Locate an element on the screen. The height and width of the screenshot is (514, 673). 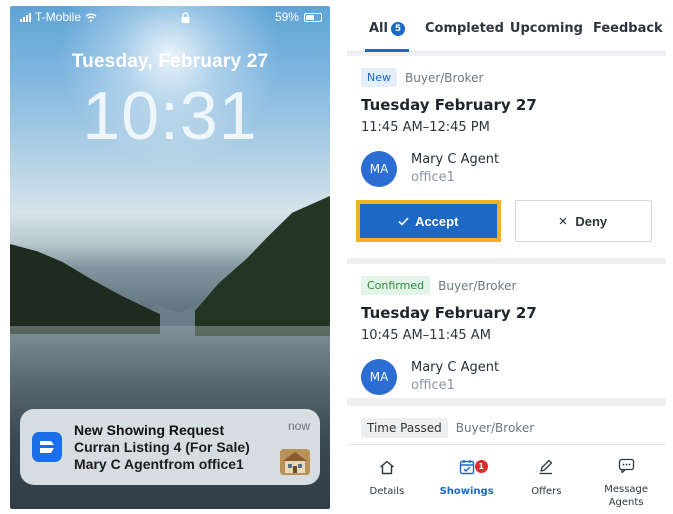
bottom-nav: Details 1 Showings Offers Message Agents is located at coordinates (506, 476).